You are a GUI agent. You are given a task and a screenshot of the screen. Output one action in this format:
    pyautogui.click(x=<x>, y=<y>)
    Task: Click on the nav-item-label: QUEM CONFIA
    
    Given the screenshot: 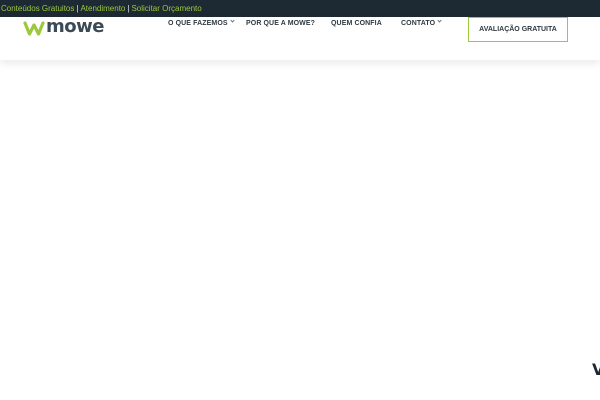 What is the action you would take?
    pyautogui.click(x=356, y=23)
    